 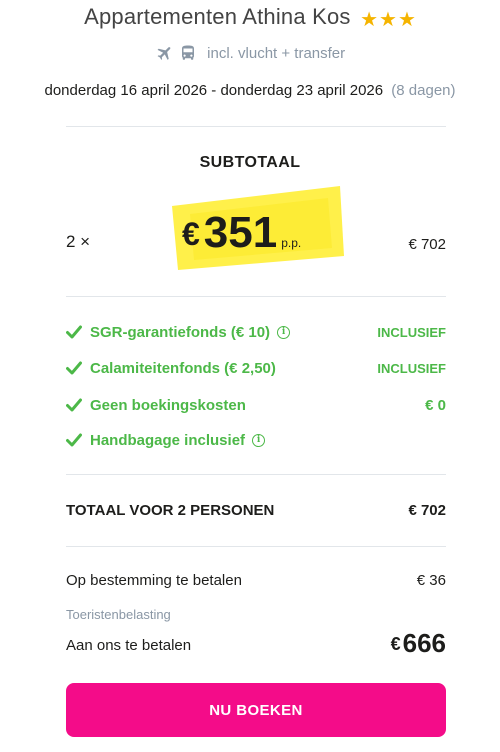 What do you see at coordinates (180, 332) in the screenshot?
I see `feature-label: SGR-garantiefonds (€ 10)` at bounding box center [180, 332].